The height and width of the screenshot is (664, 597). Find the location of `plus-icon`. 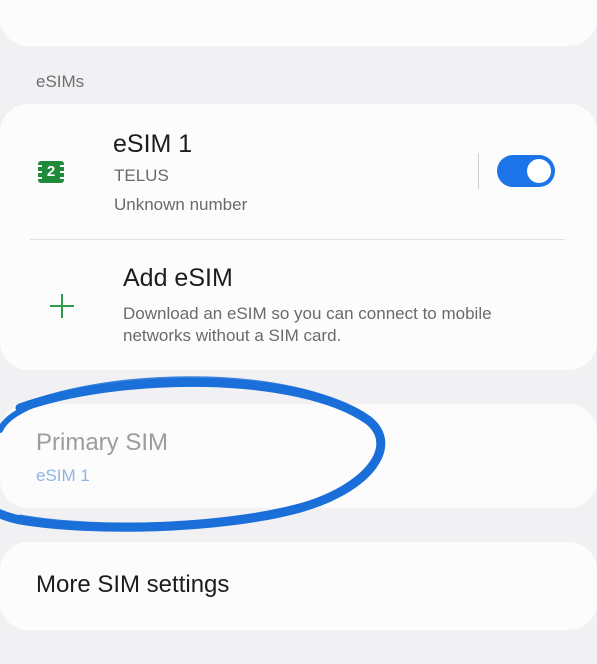

plus-icon is located at coordinates (62, 306).